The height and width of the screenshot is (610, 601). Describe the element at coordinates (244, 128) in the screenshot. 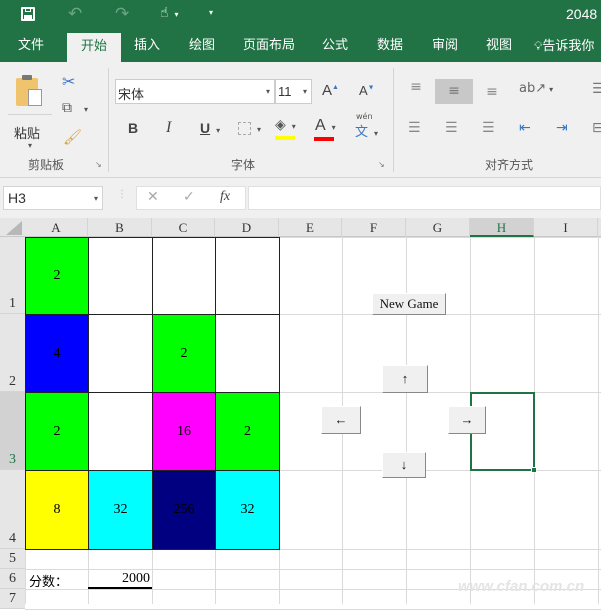

I see `borders-icon` at that location.